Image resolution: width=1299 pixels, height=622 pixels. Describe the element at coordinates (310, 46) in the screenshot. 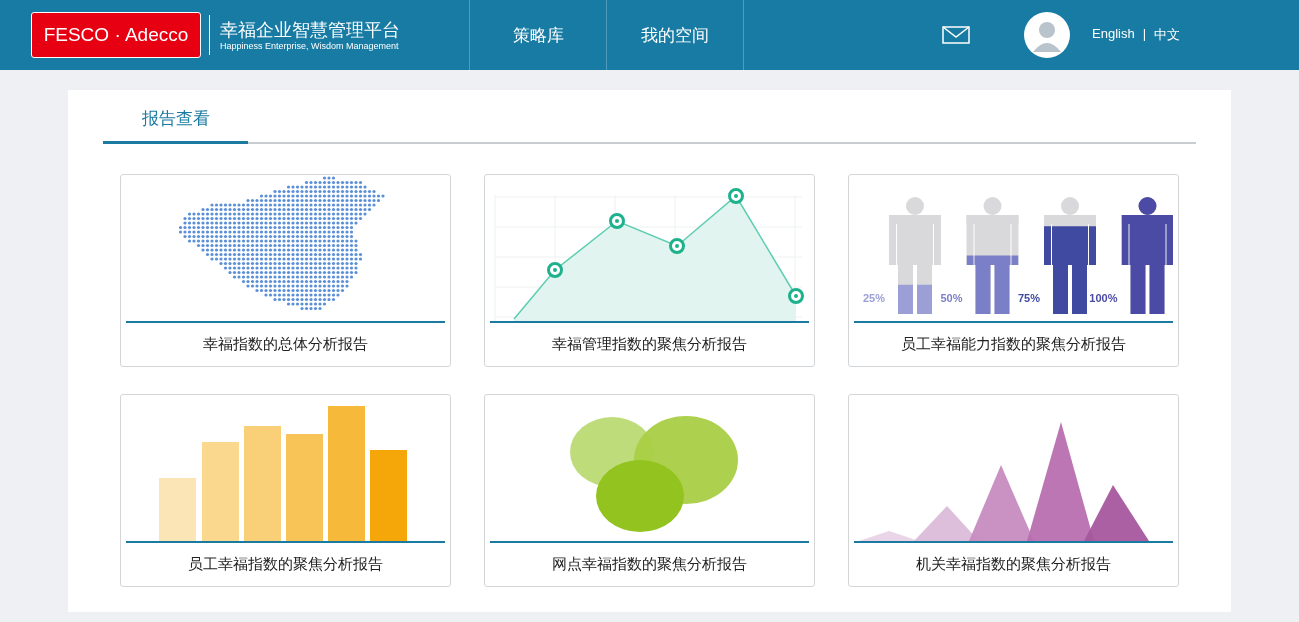

I see `site-subtitle: Happiness Enterprise, Wisdom Management` at that location.